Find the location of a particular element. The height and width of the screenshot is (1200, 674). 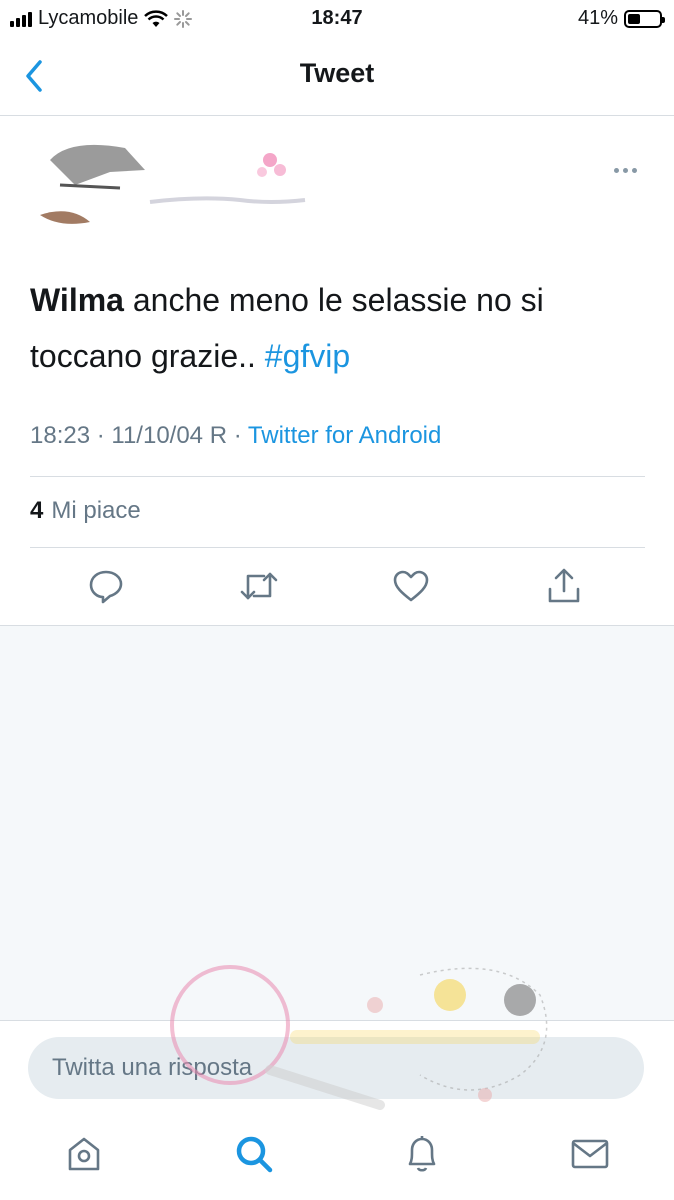

tweet-actions is located at coordinates (337, 590).